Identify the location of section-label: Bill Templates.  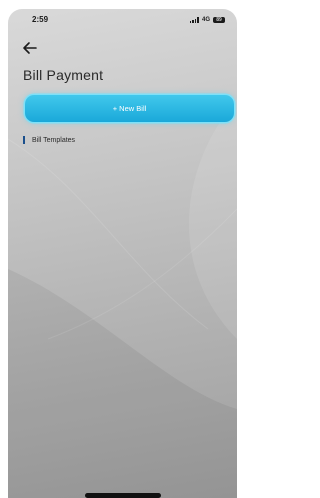
(54, 140).